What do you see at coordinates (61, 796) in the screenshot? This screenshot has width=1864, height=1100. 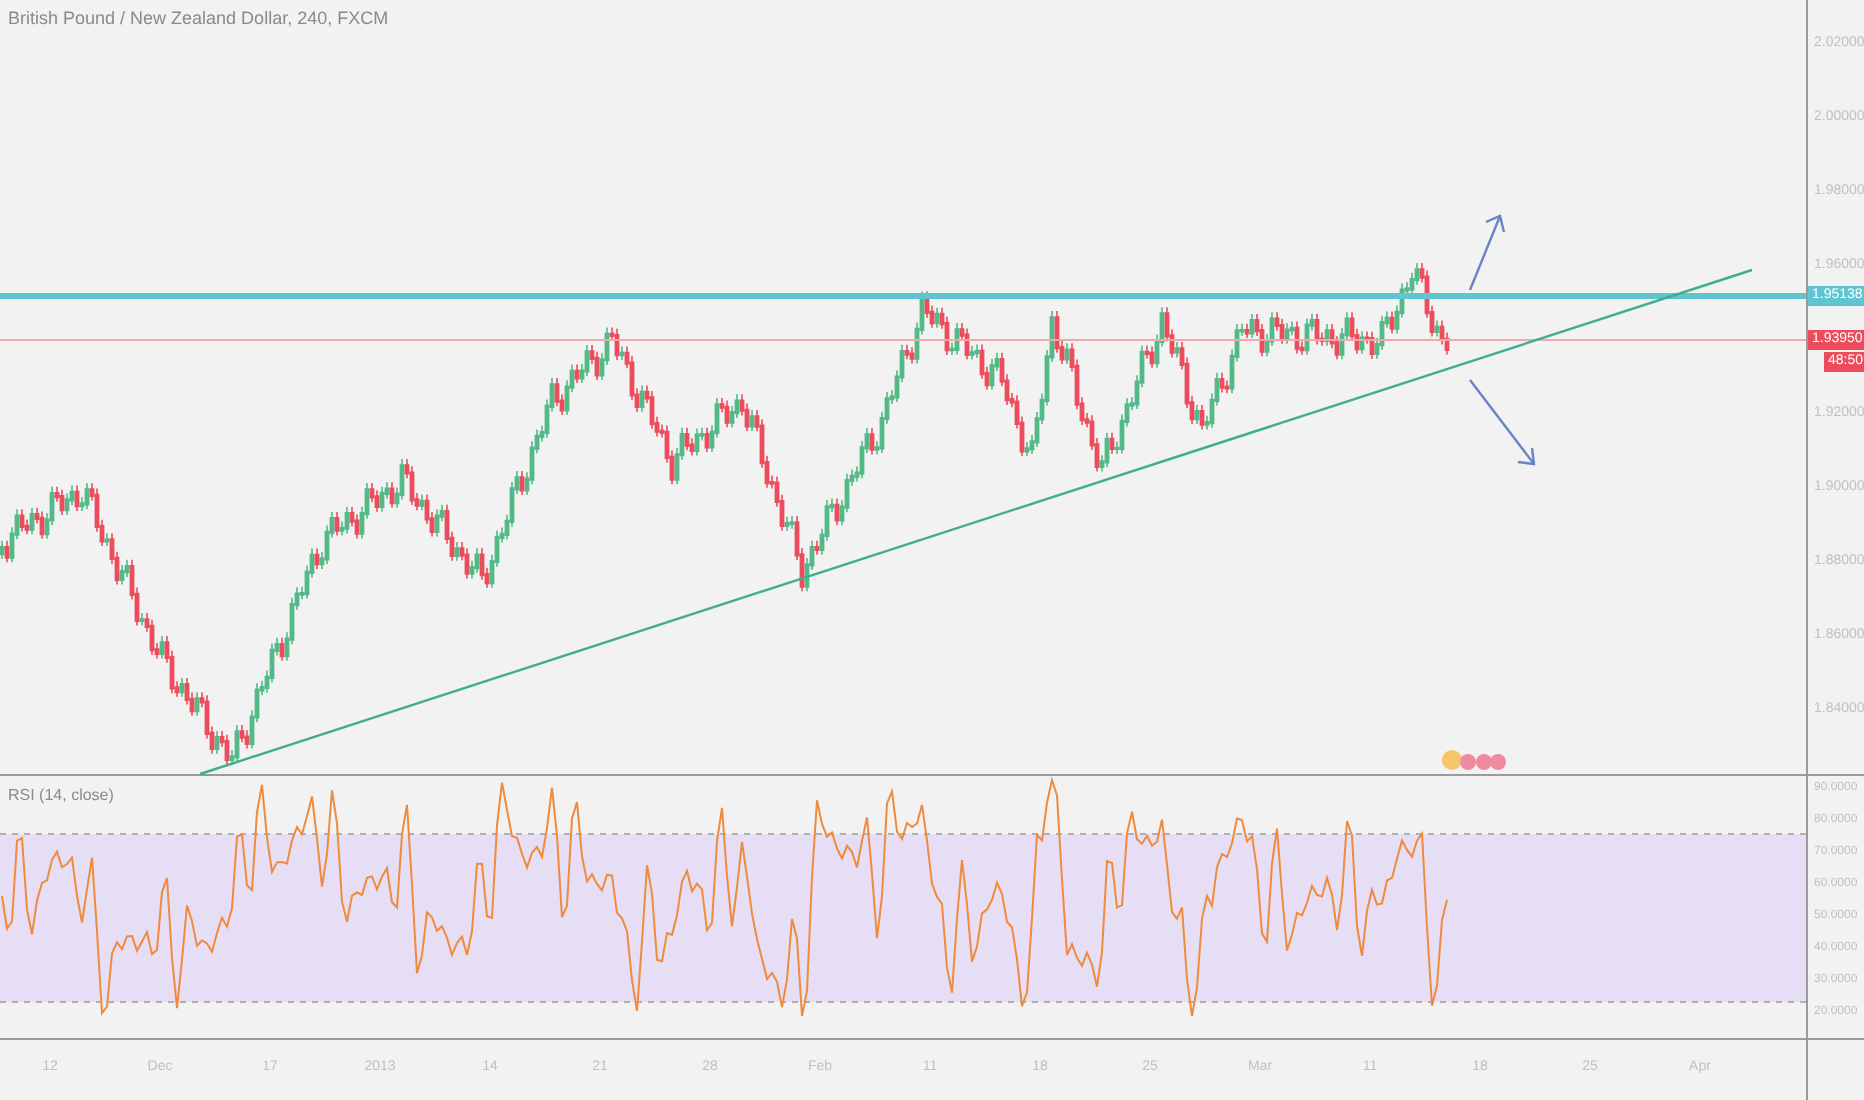 I see `rsi-title: RSI (14, close)` at bounding box center [61, 796].